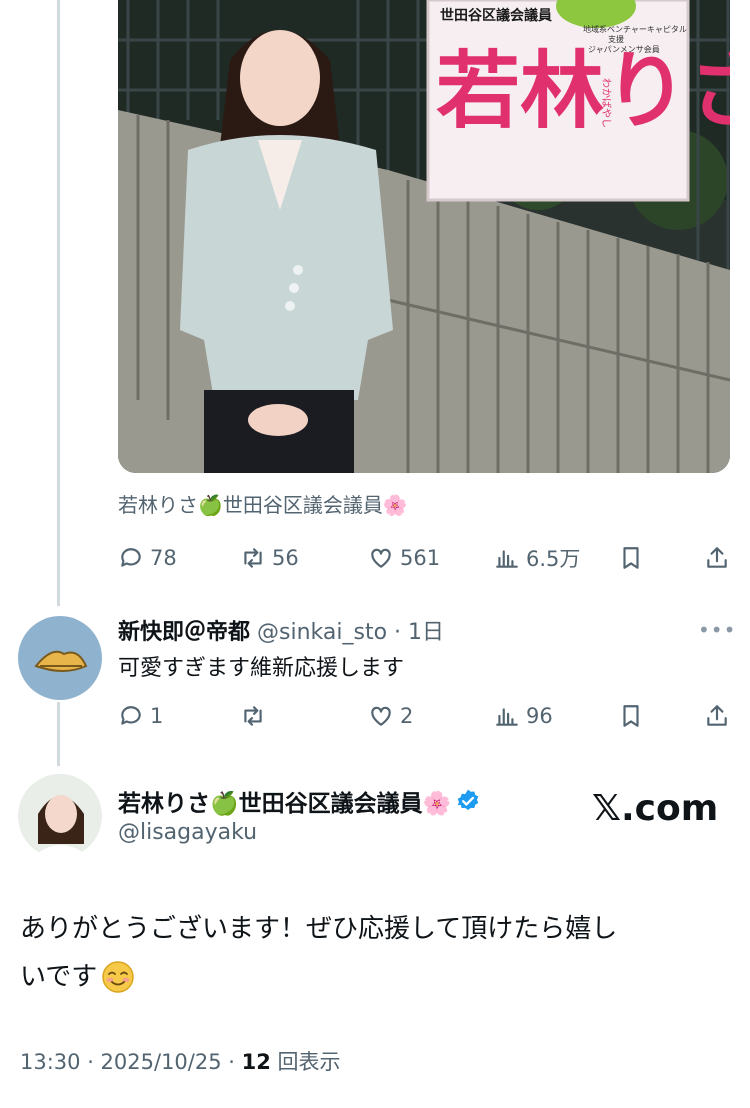 This screenshot has width=750, height=1108. Describe the element at coordinates (163, 558) in the screenshot. I see `reply-count: 78` at that location.